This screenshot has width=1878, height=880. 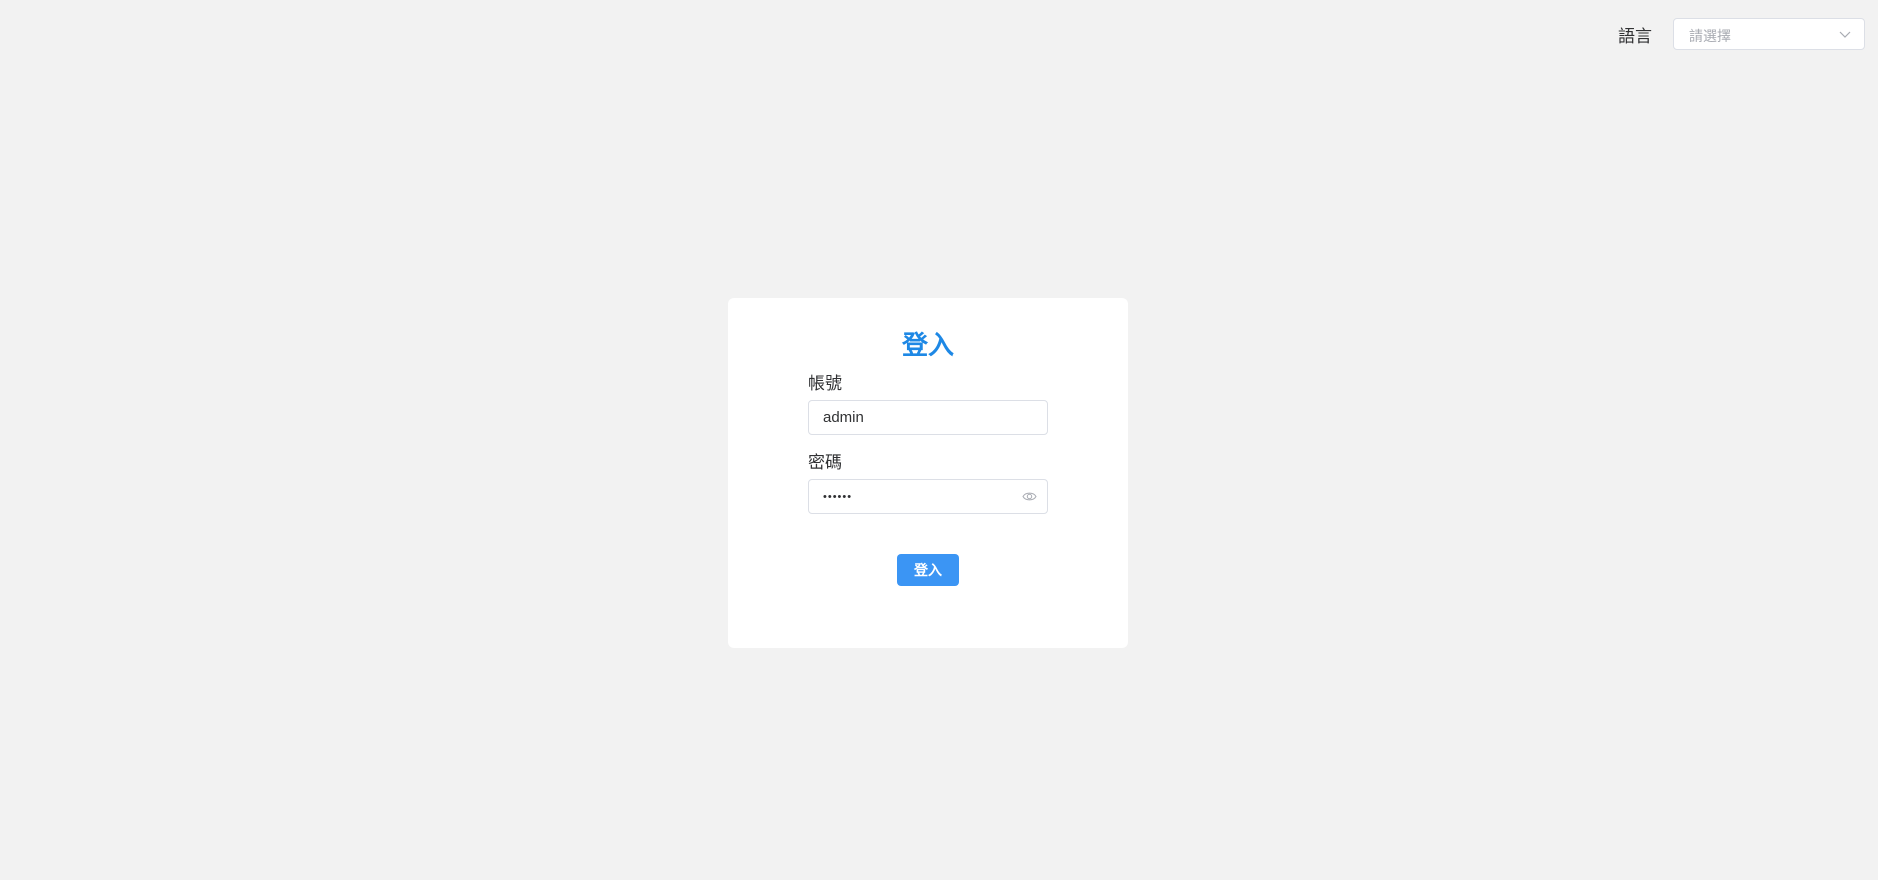 What do you see at coordinates (918, 417) in the screenshot?
I see `account-input` at bounding box center [918, 417].